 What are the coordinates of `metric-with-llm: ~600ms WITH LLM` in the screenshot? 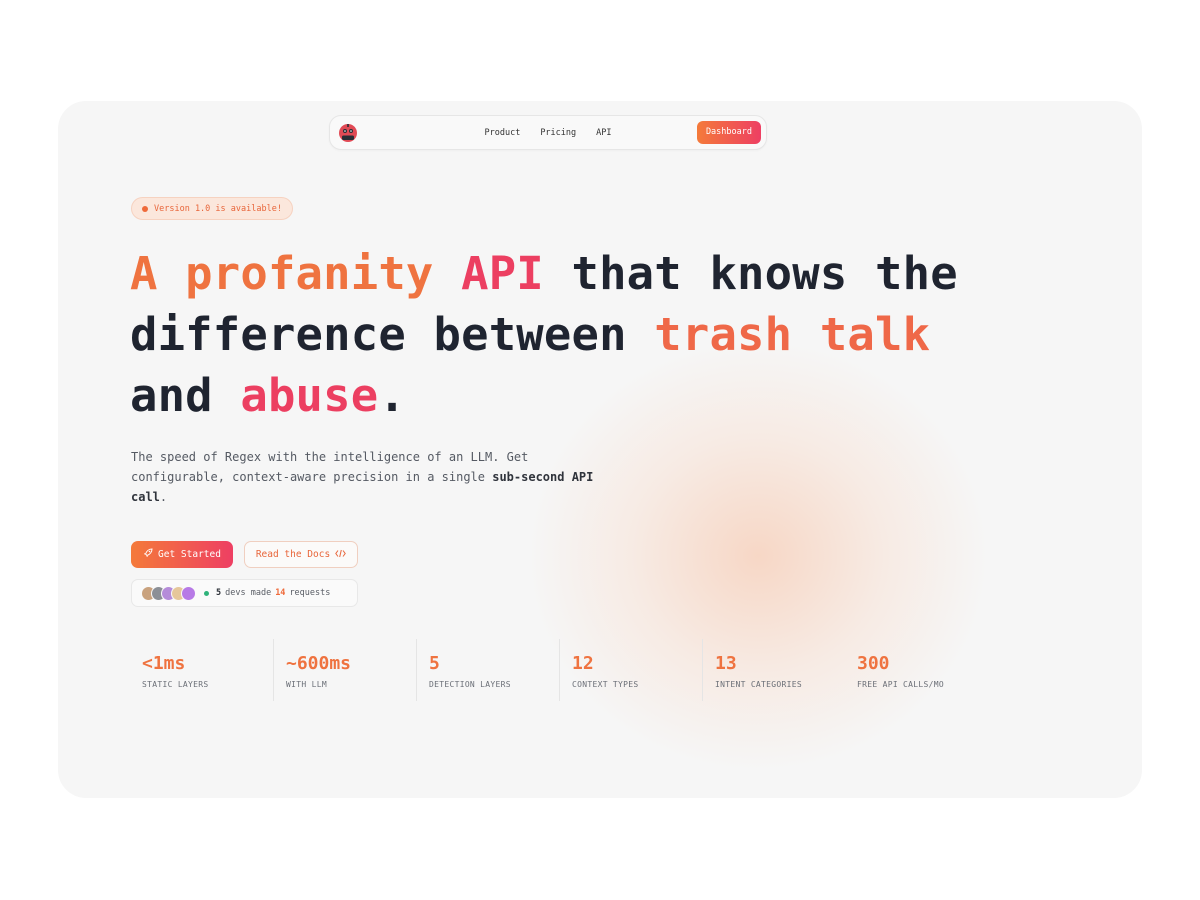 It's located at (344, 670).